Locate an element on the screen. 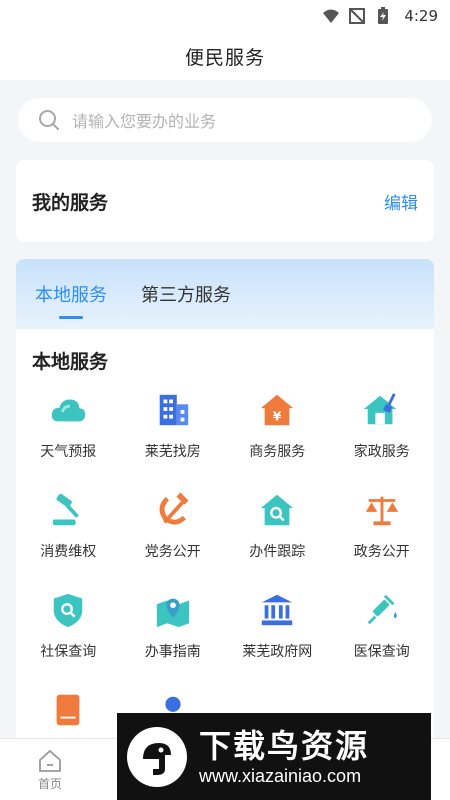 The image size is (450, 800). tab-local-services: 本地服务 is located at coordinates (71, 294).